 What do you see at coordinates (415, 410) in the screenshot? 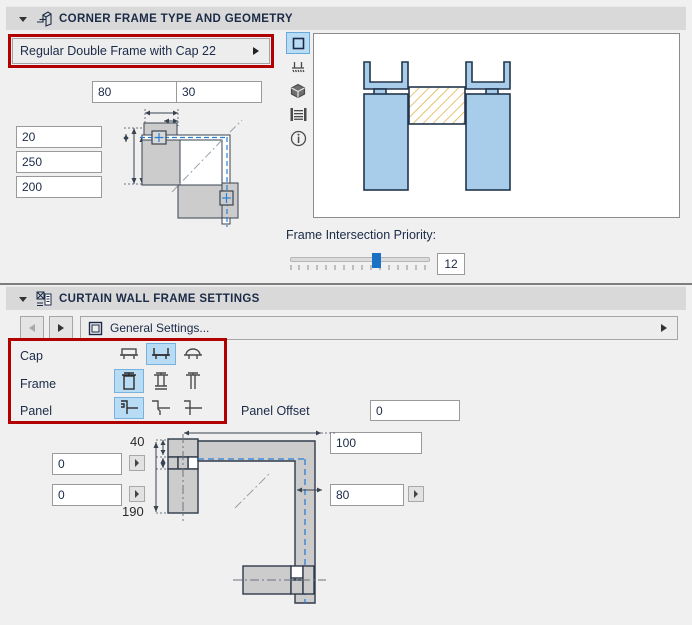
I see `panel-offset-input: 0` at bounding box center [415, 410].